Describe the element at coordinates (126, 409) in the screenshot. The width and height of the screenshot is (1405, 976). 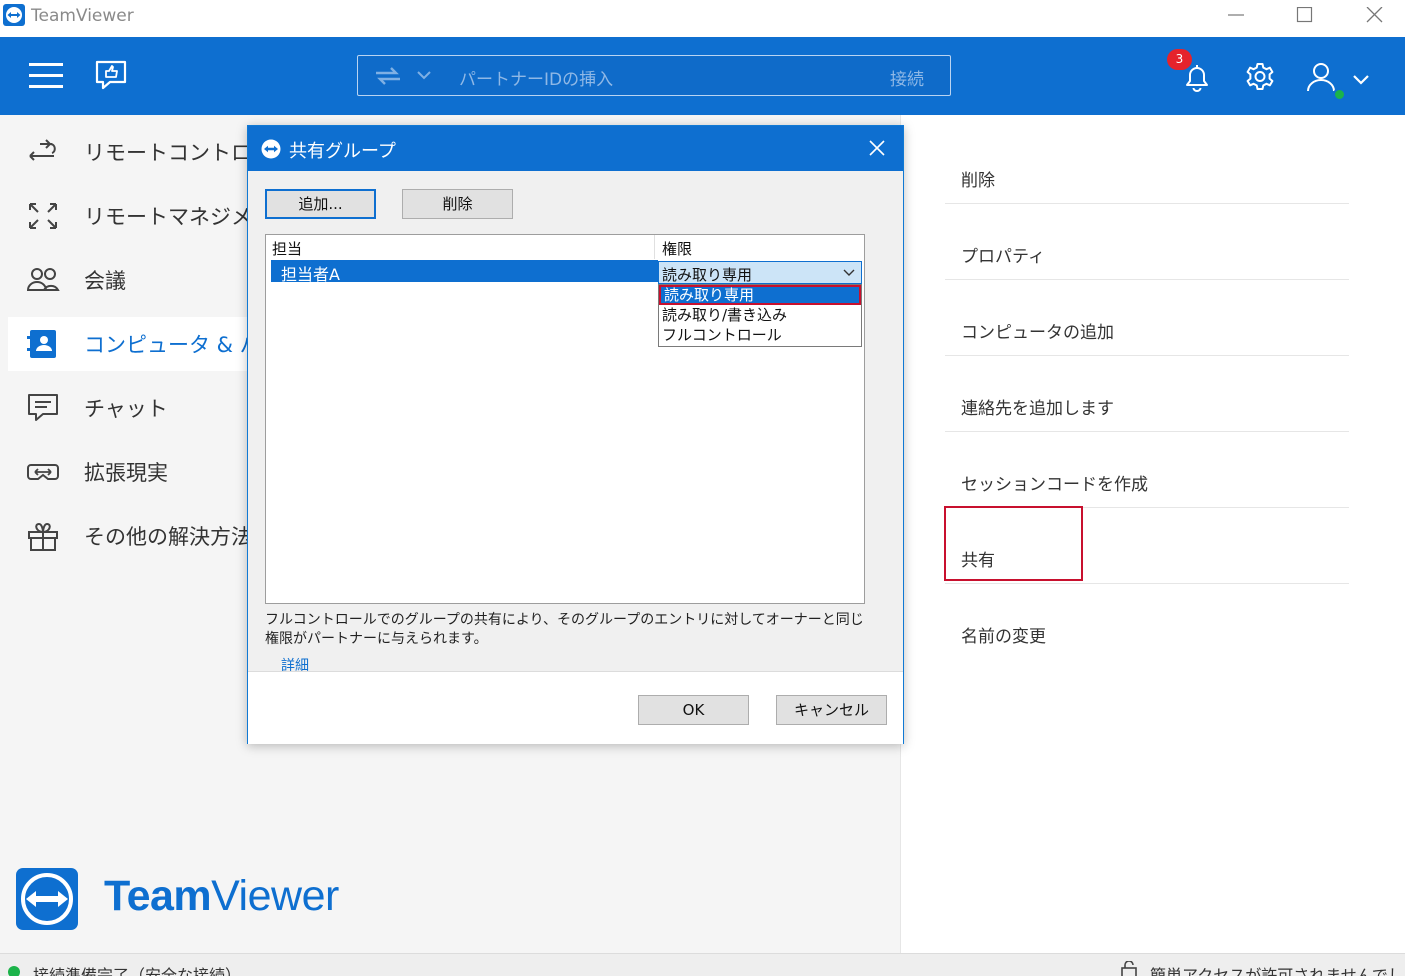
I see `sidebar-item-label: チャット` at that location.